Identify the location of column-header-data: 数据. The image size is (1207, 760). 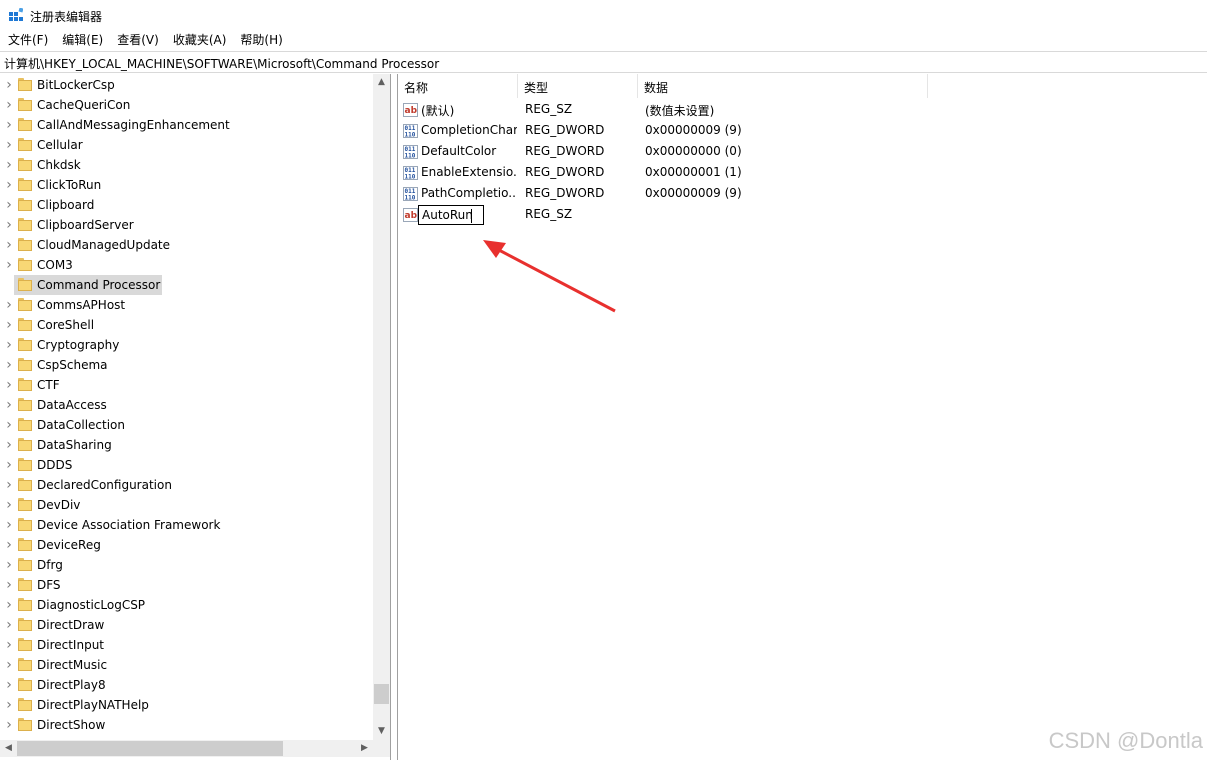
(783, 86).